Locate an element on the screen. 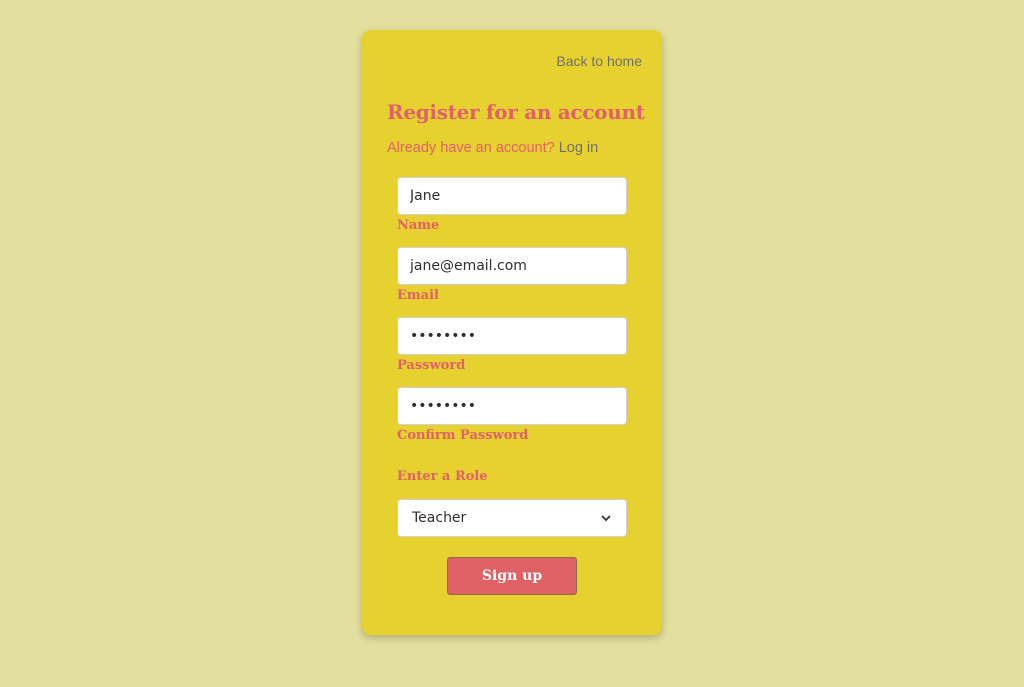 This screenshot has width=1024, height=687. password-field-group: Password is located at coordinates (512, 345).